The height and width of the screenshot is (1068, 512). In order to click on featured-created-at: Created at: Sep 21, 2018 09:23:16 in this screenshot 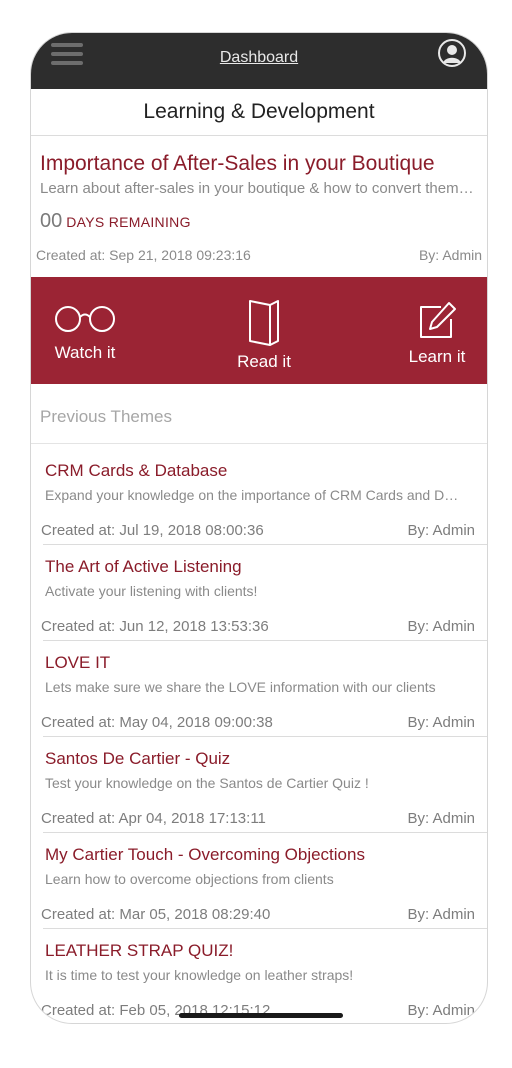, I will do `click(143, 255)`.